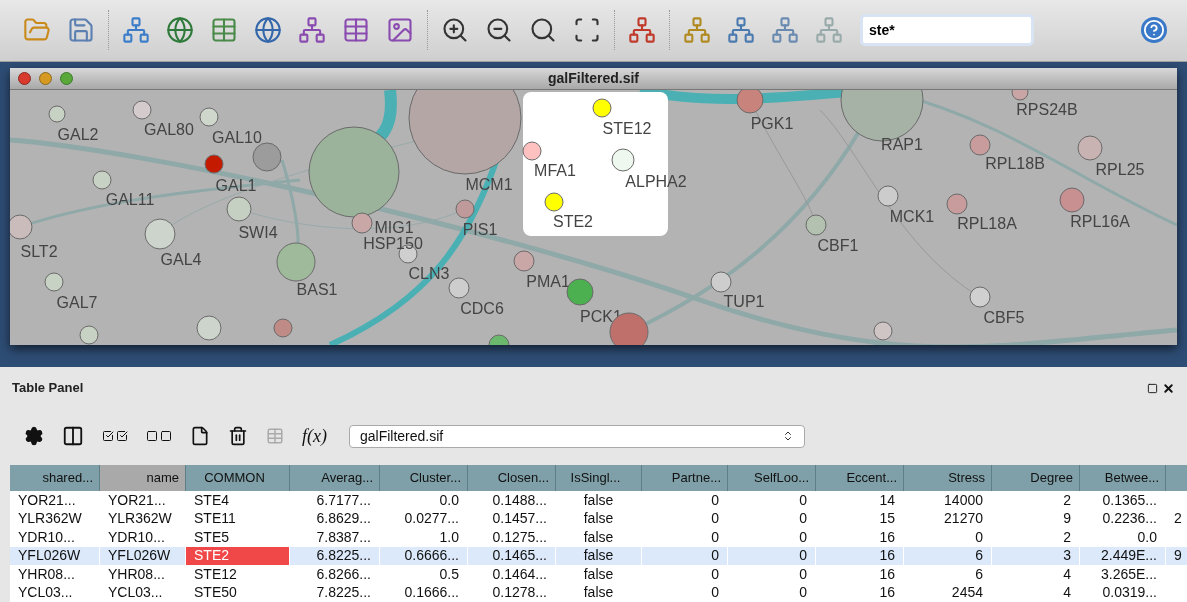  What do you see at coordinates (73, 436) in the screenshot?
I see `columns-icon` at bounding box center [73, 436].